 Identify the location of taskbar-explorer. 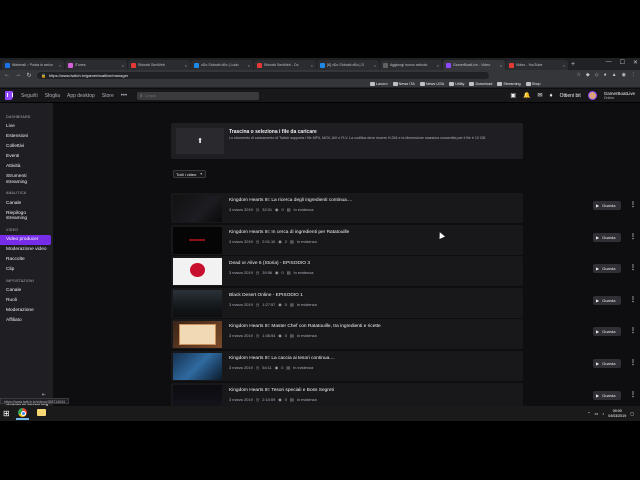
(41, 413).